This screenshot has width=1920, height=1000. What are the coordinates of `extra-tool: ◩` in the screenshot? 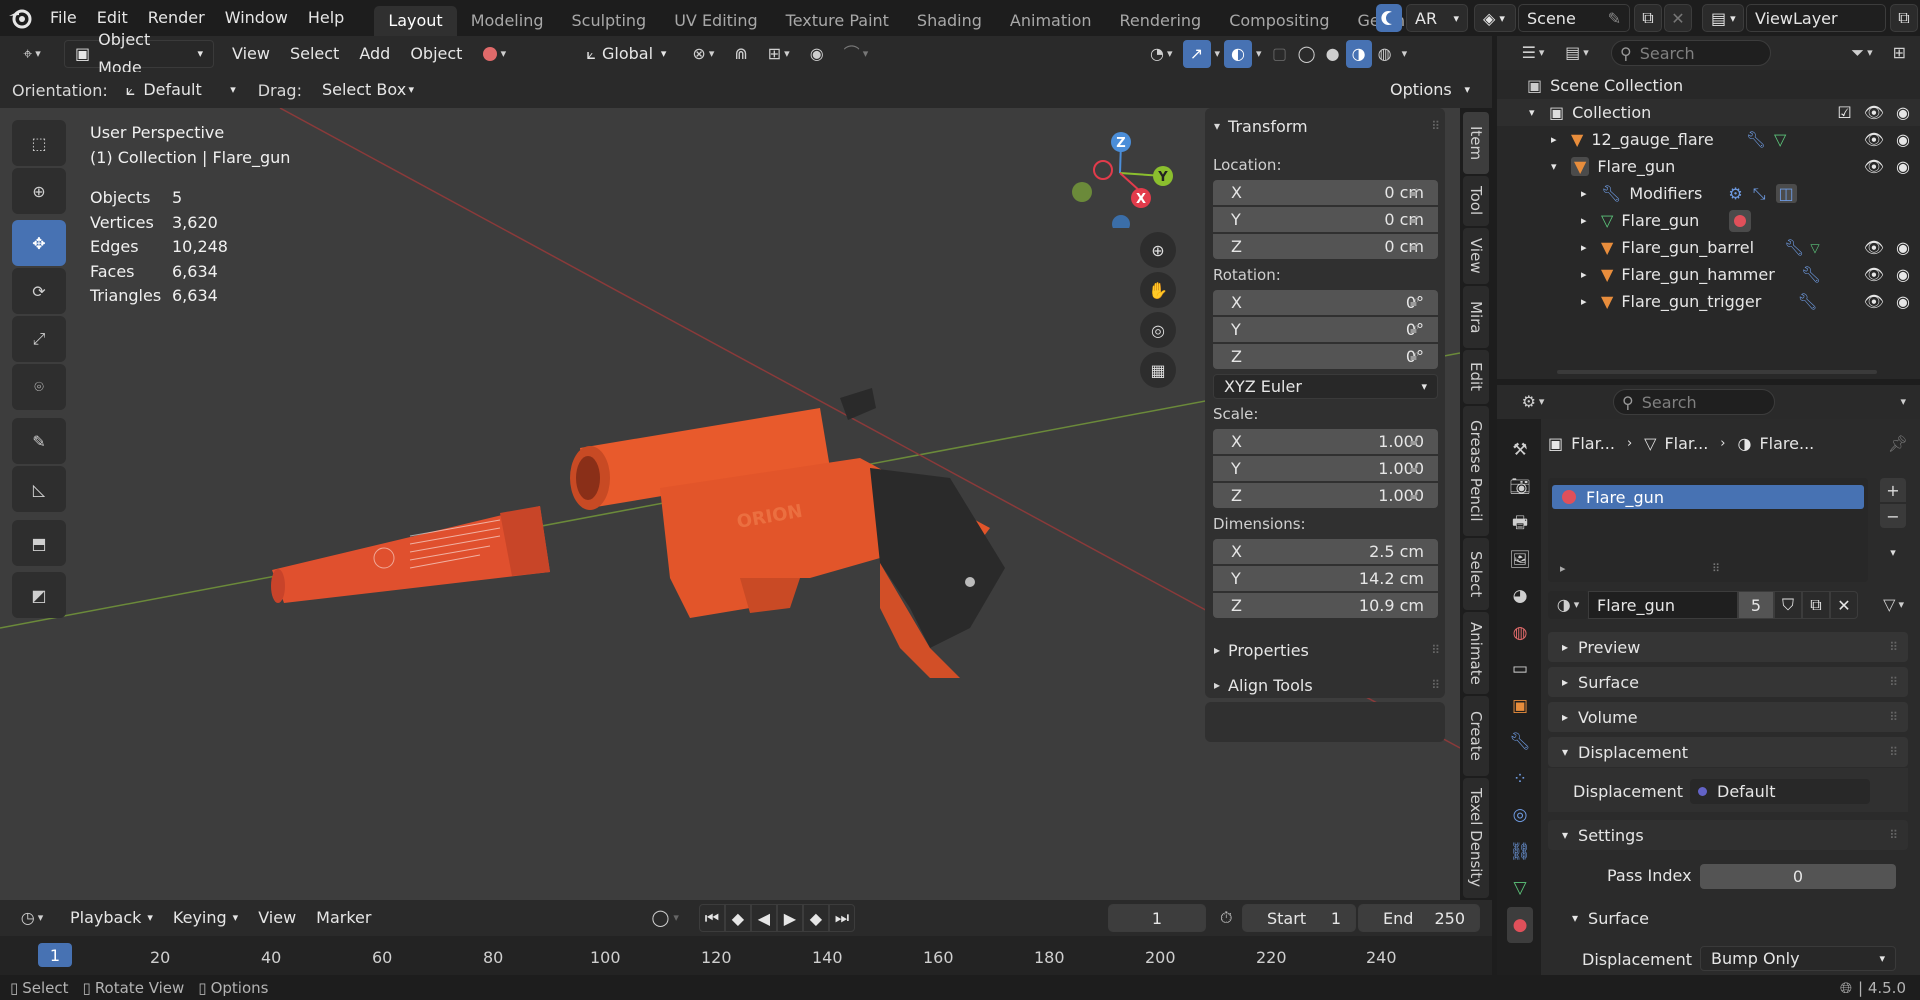 It's located at (39, 595).